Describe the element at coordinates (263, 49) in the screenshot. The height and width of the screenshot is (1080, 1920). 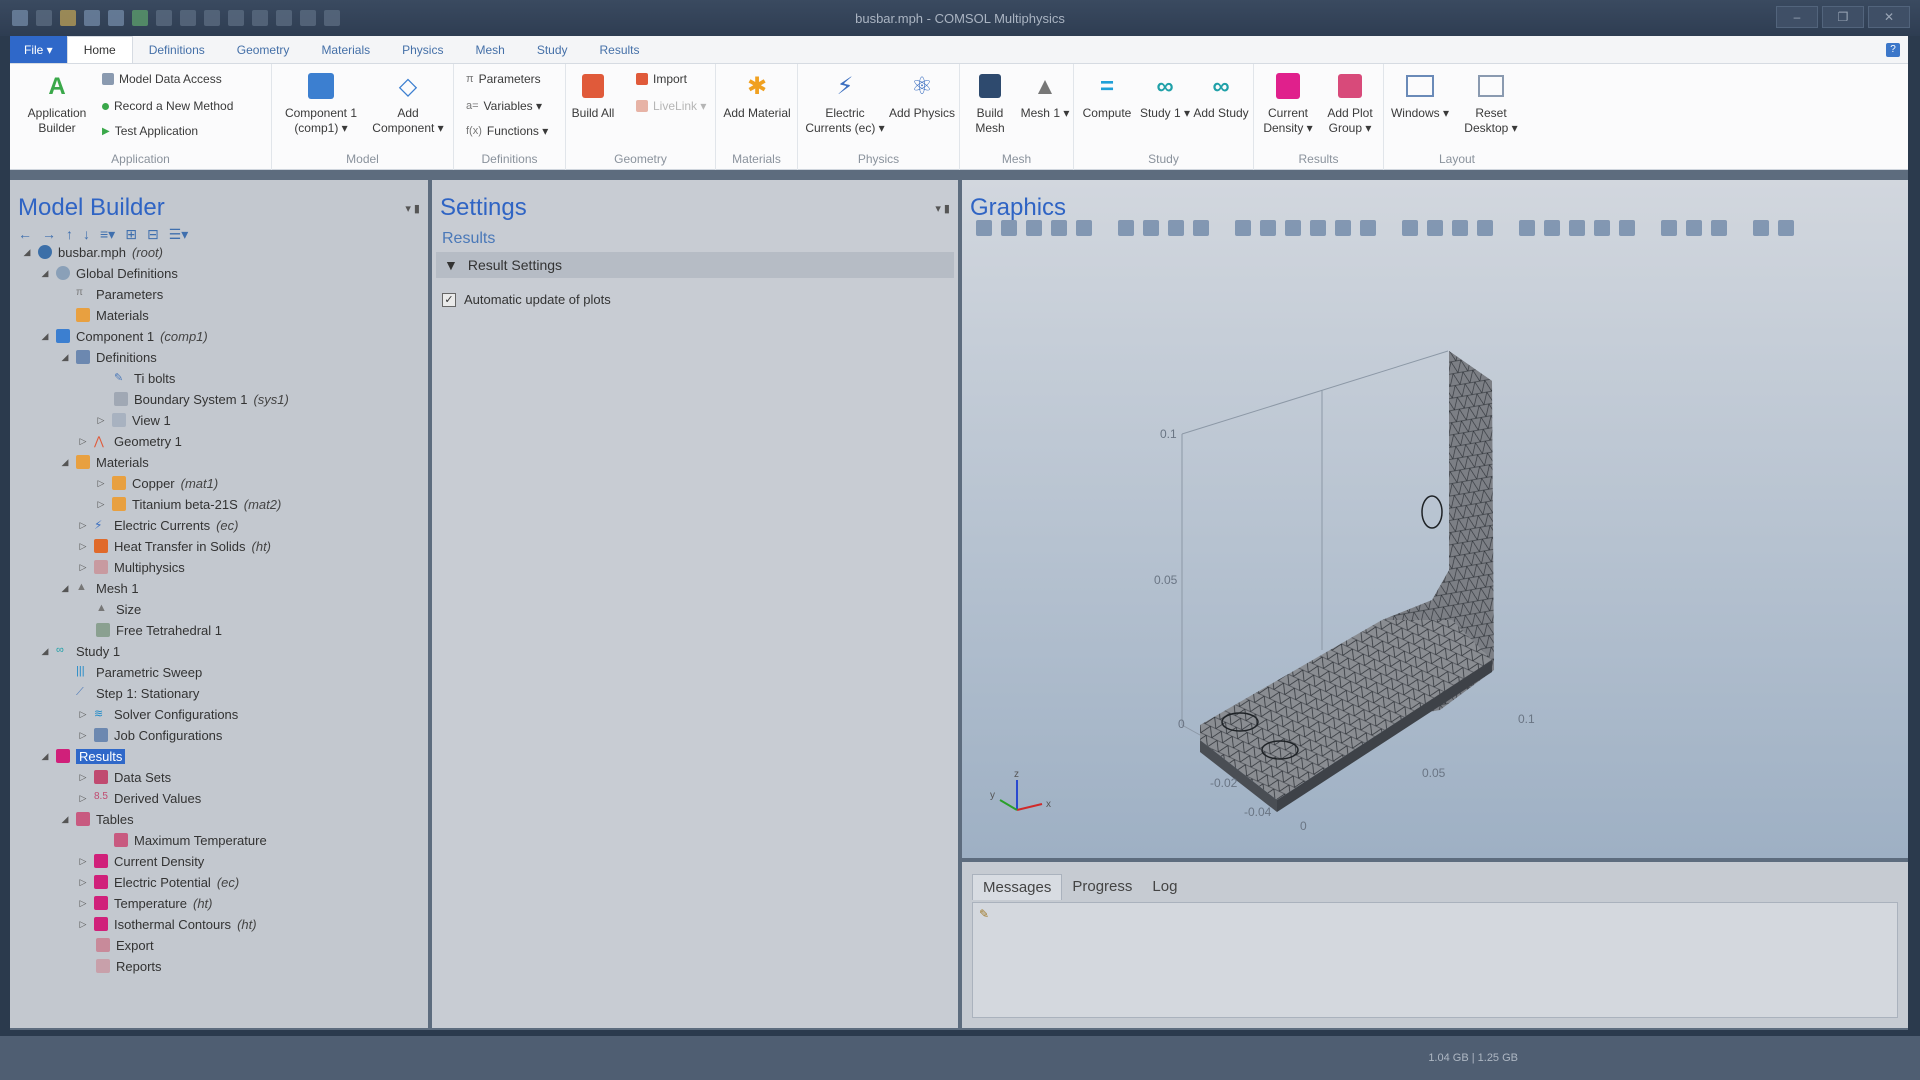
I see `tab-geometry: Geometry` at that location.